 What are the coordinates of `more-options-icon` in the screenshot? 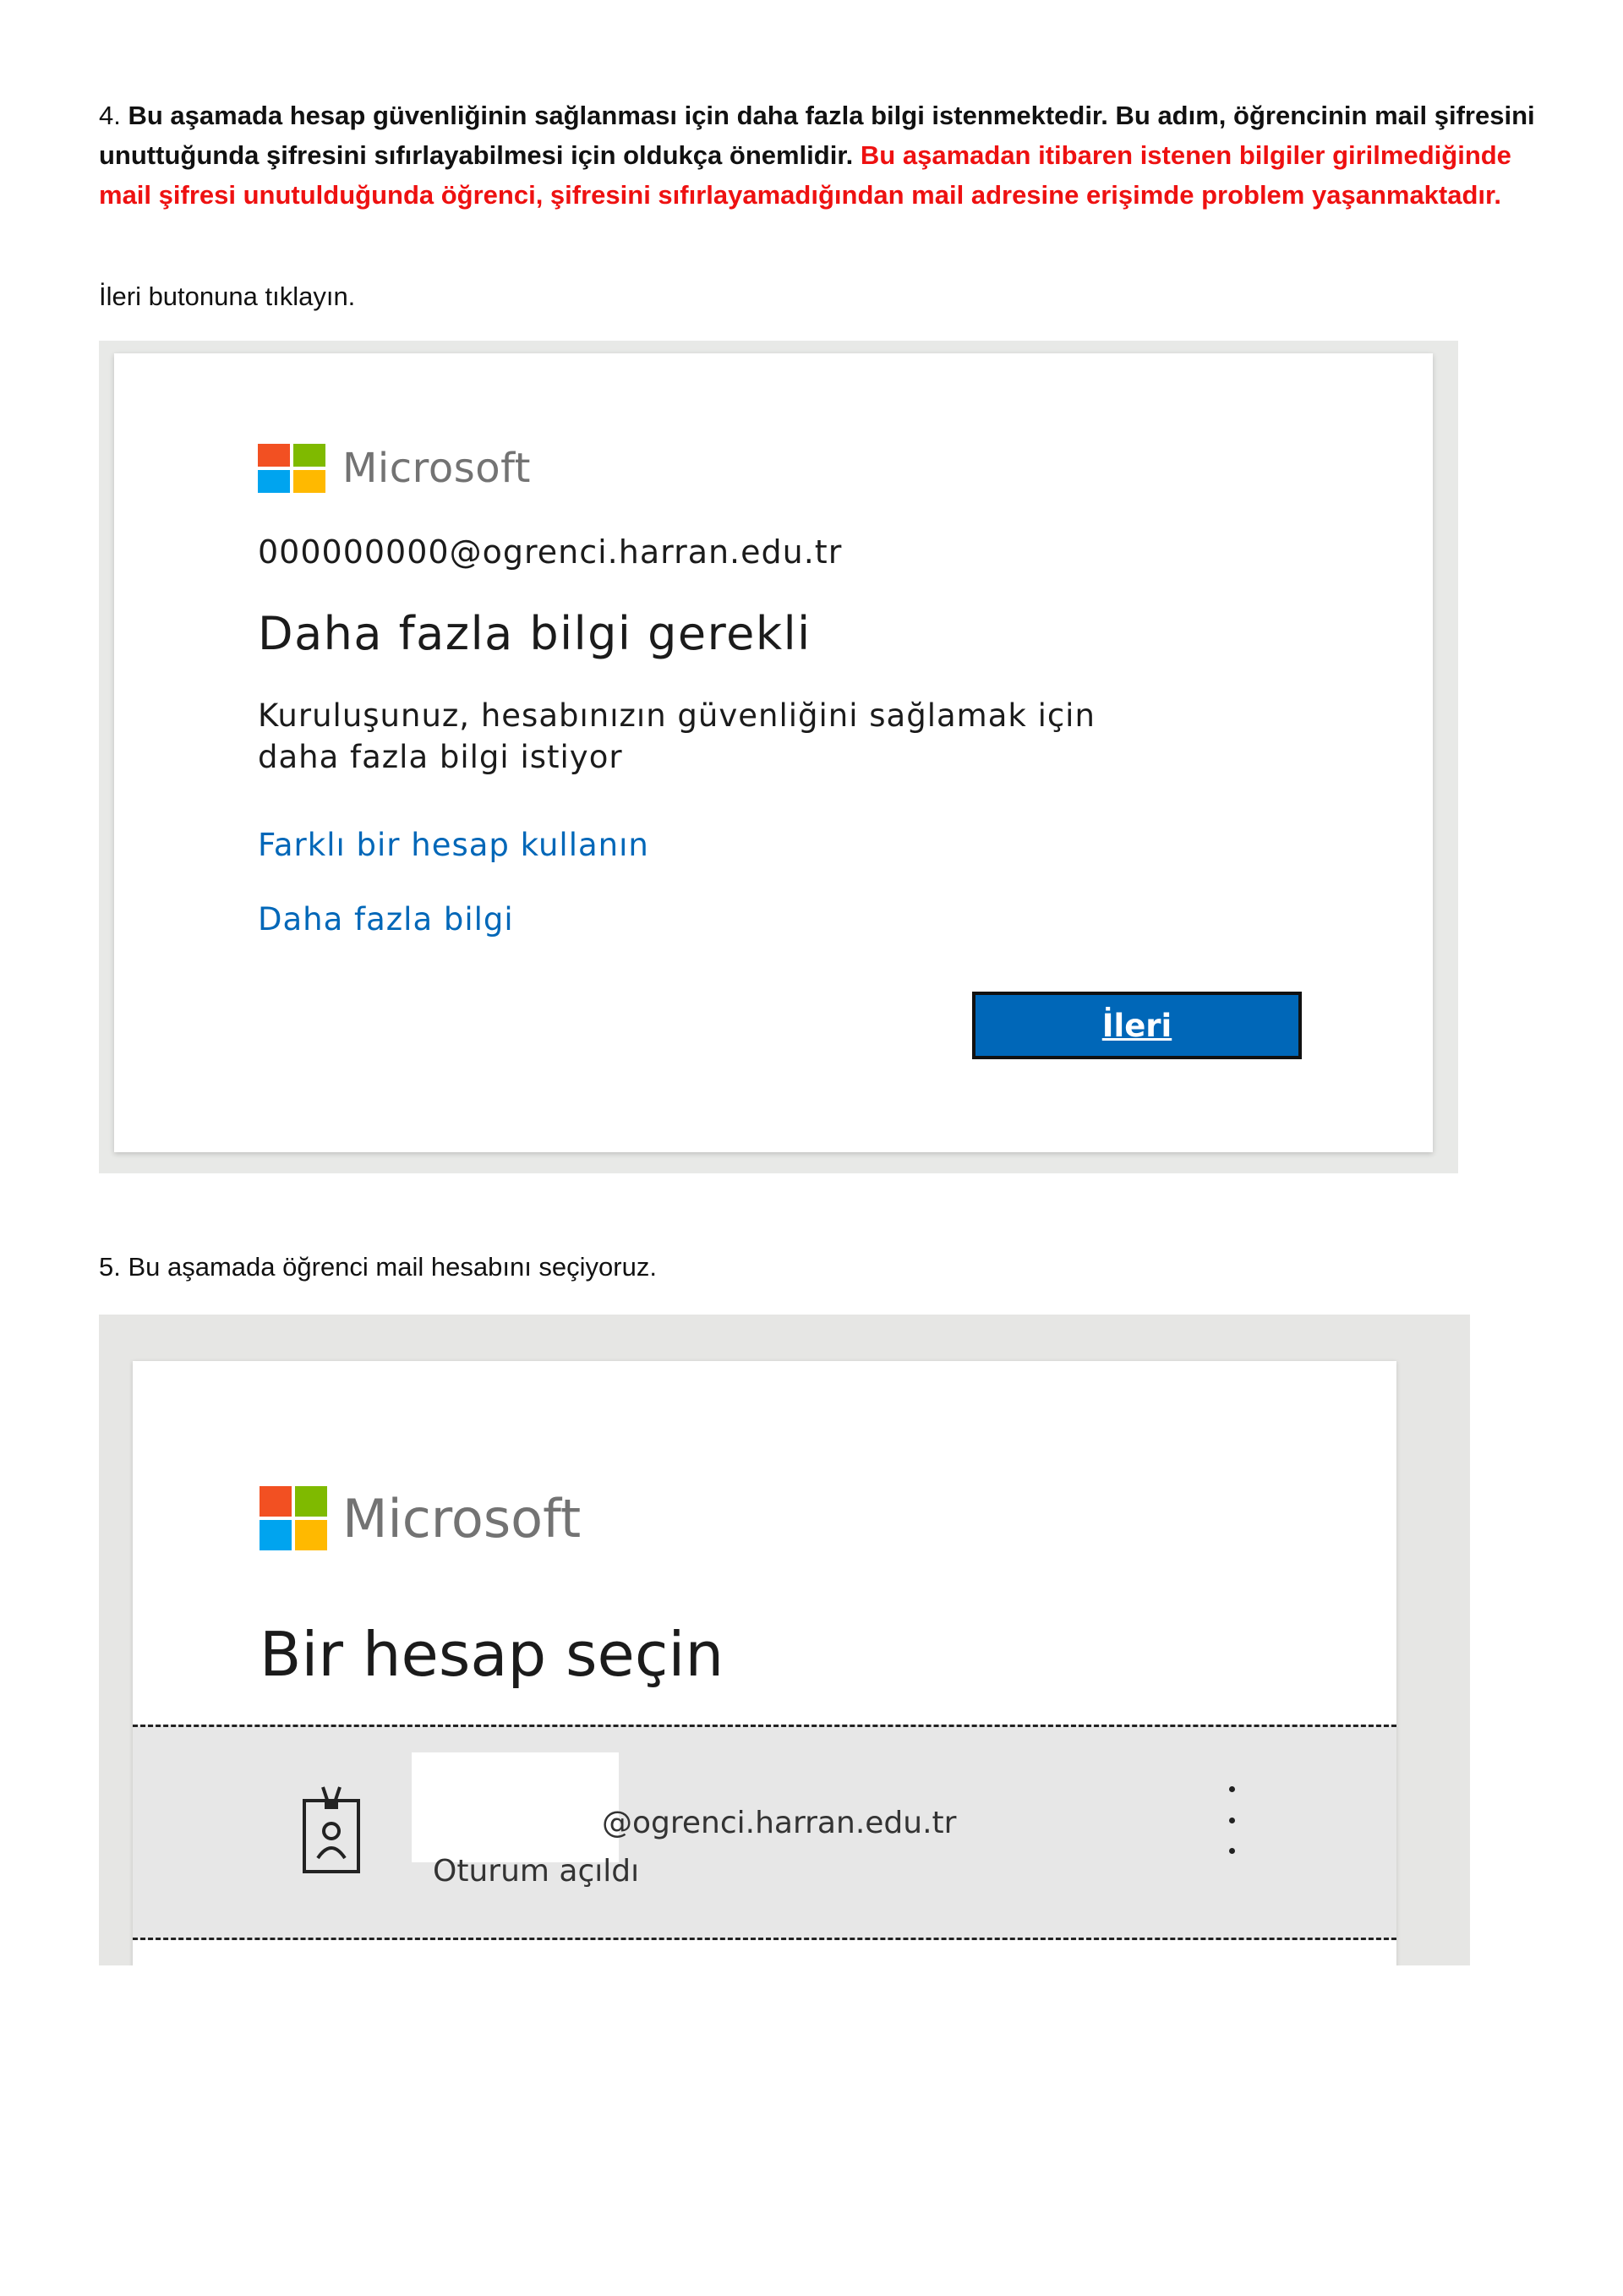 It's located at (1231, 1820).